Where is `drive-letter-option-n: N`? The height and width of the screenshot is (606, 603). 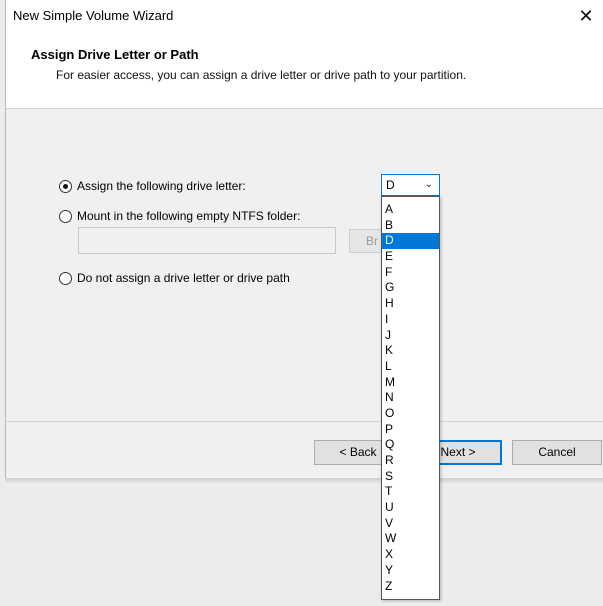 drive-letter-option-n: N is located at coordinates (410, 398).